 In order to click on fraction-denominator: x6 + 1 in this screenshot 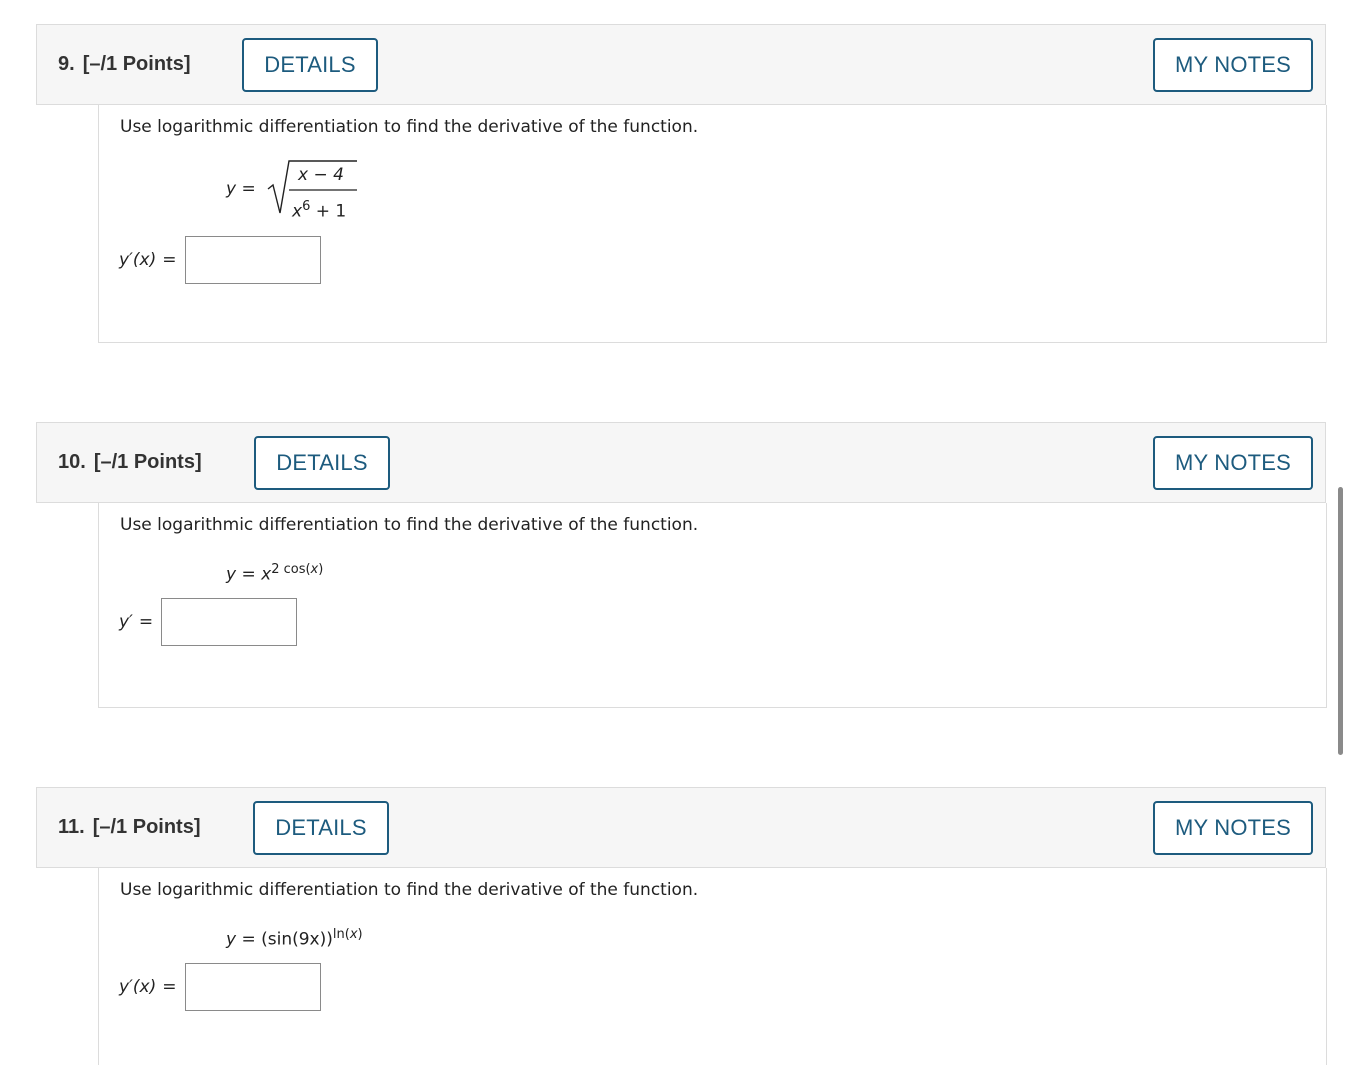, I will do `click(319, 210)`.